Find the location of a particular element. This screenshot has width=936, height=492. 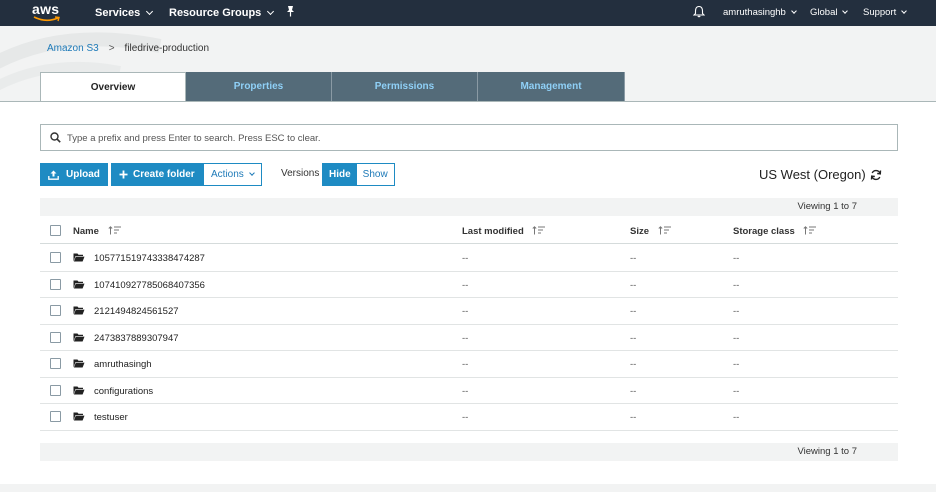

create-folder-button: Create folder is located at coordinates (157, 174).